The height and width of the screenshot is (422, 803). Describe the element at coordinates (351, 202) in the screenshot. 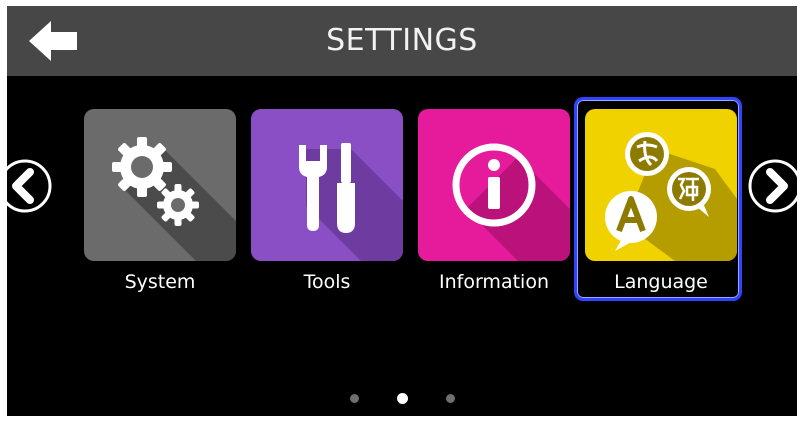

I see `tools-icon` at that location.